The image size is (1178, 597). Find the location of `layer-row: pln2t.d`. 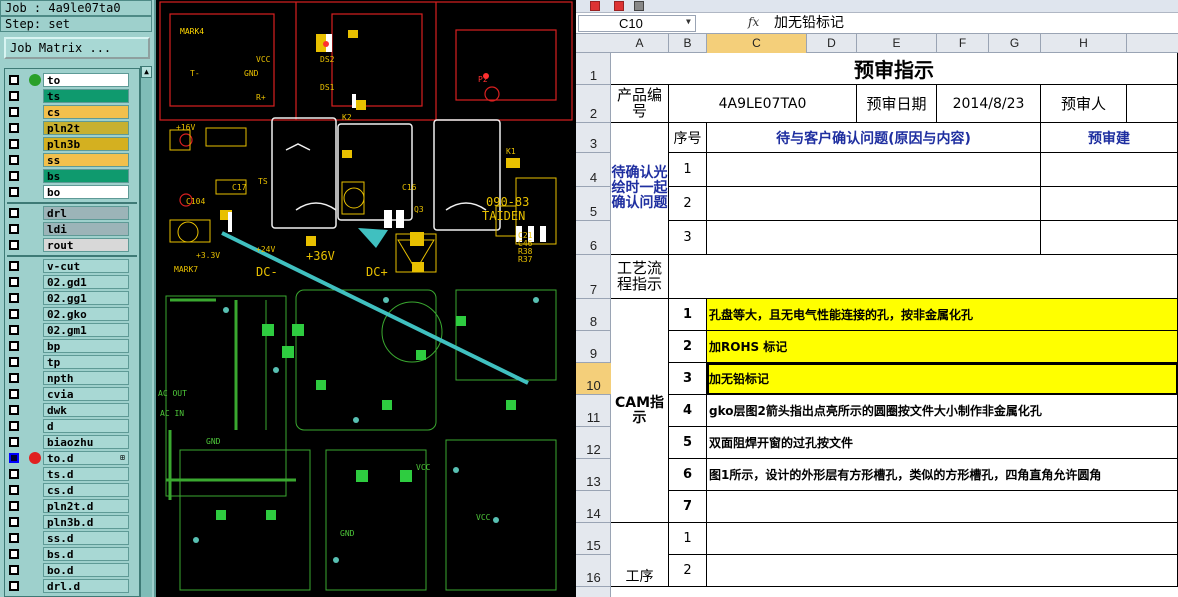

layer-row: pln2t.d is located at coordinates (68, 506).